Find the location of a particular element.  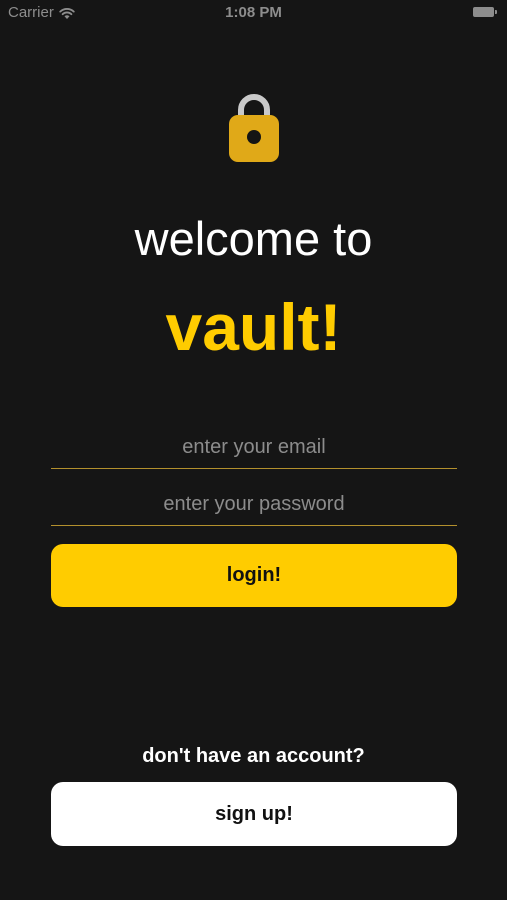

status-time: 1:08 PM is located at coordinates (253, 12).